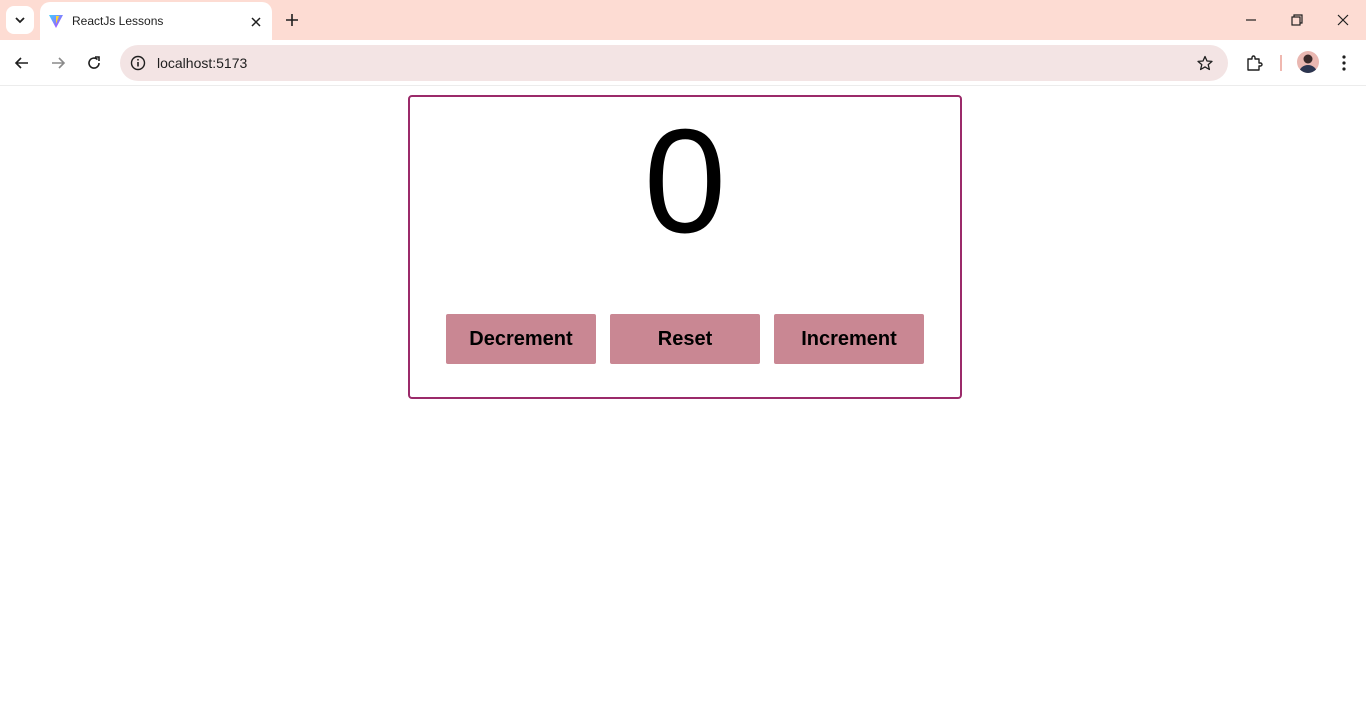 The width and height of the screenshot is (1366, 728). I want to click on url-text: localhost:5173, so click(202, 63).